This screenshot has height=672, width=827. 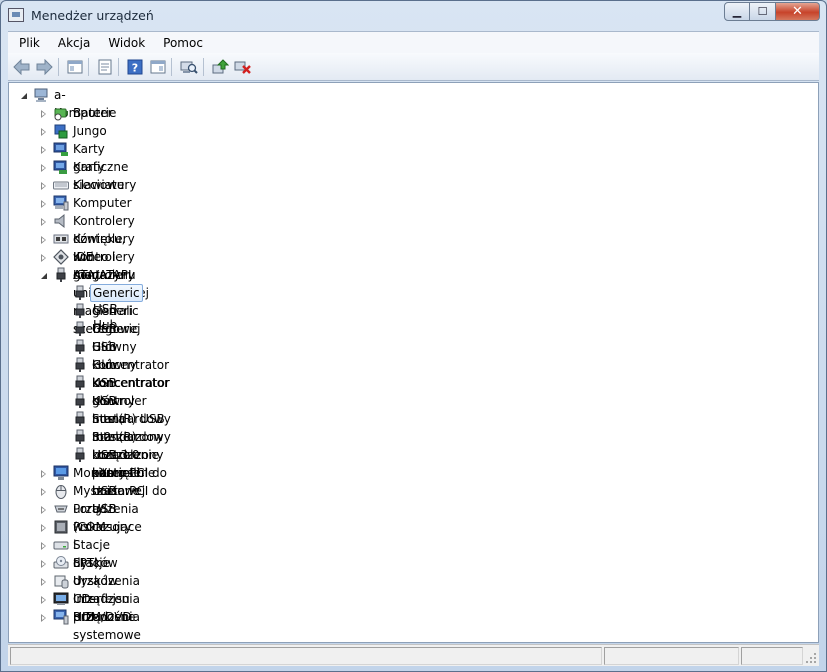 I want to click on uninstall-button, so click(x=243, y=67).